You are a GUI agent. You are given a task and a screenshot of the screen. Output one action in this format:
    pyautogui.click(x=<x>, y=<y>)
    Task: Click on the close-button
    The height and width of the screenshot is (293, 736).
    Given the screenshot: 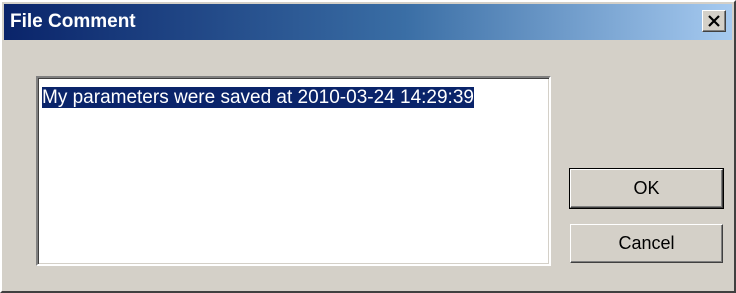 What is the action you would take?
    pyautogui.click(x=714, y=21)
    